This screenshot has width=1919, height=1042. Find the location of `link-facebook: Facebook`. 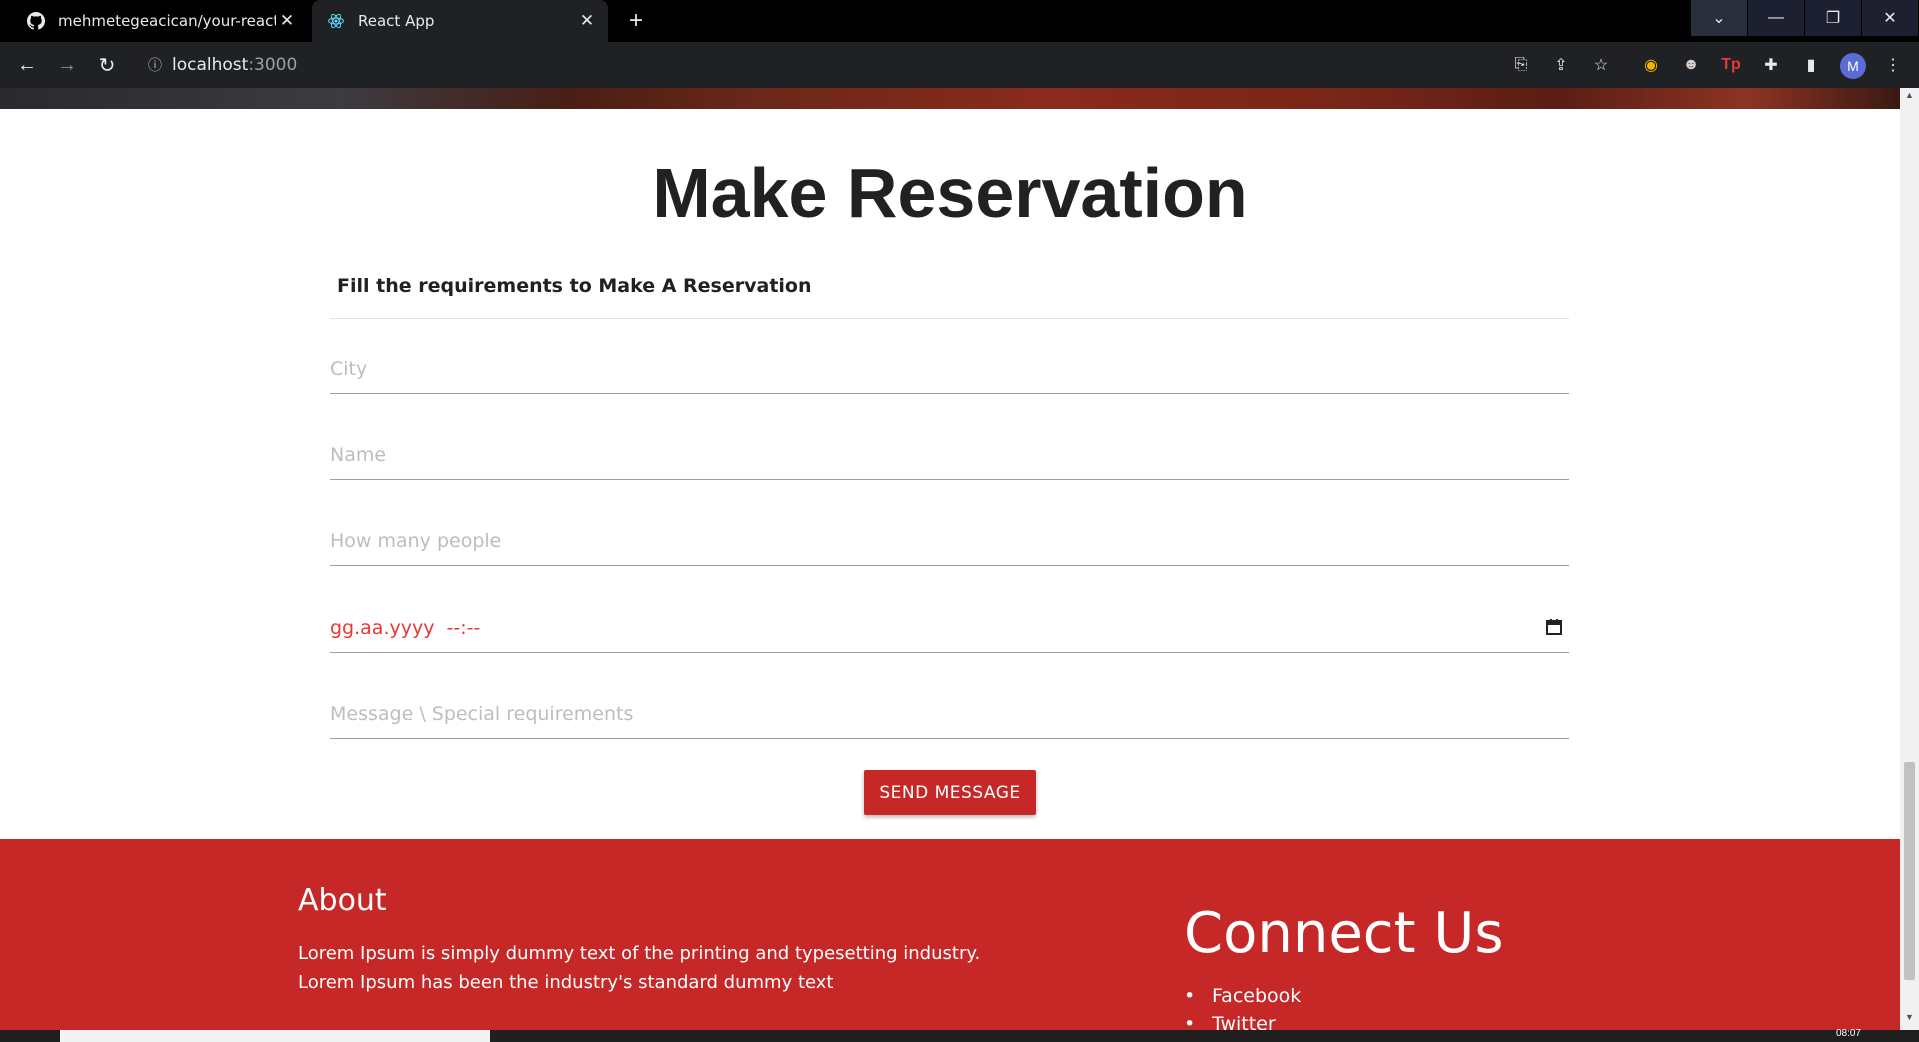

link-facebook: Facebook is located at coordinates (1242, 999).